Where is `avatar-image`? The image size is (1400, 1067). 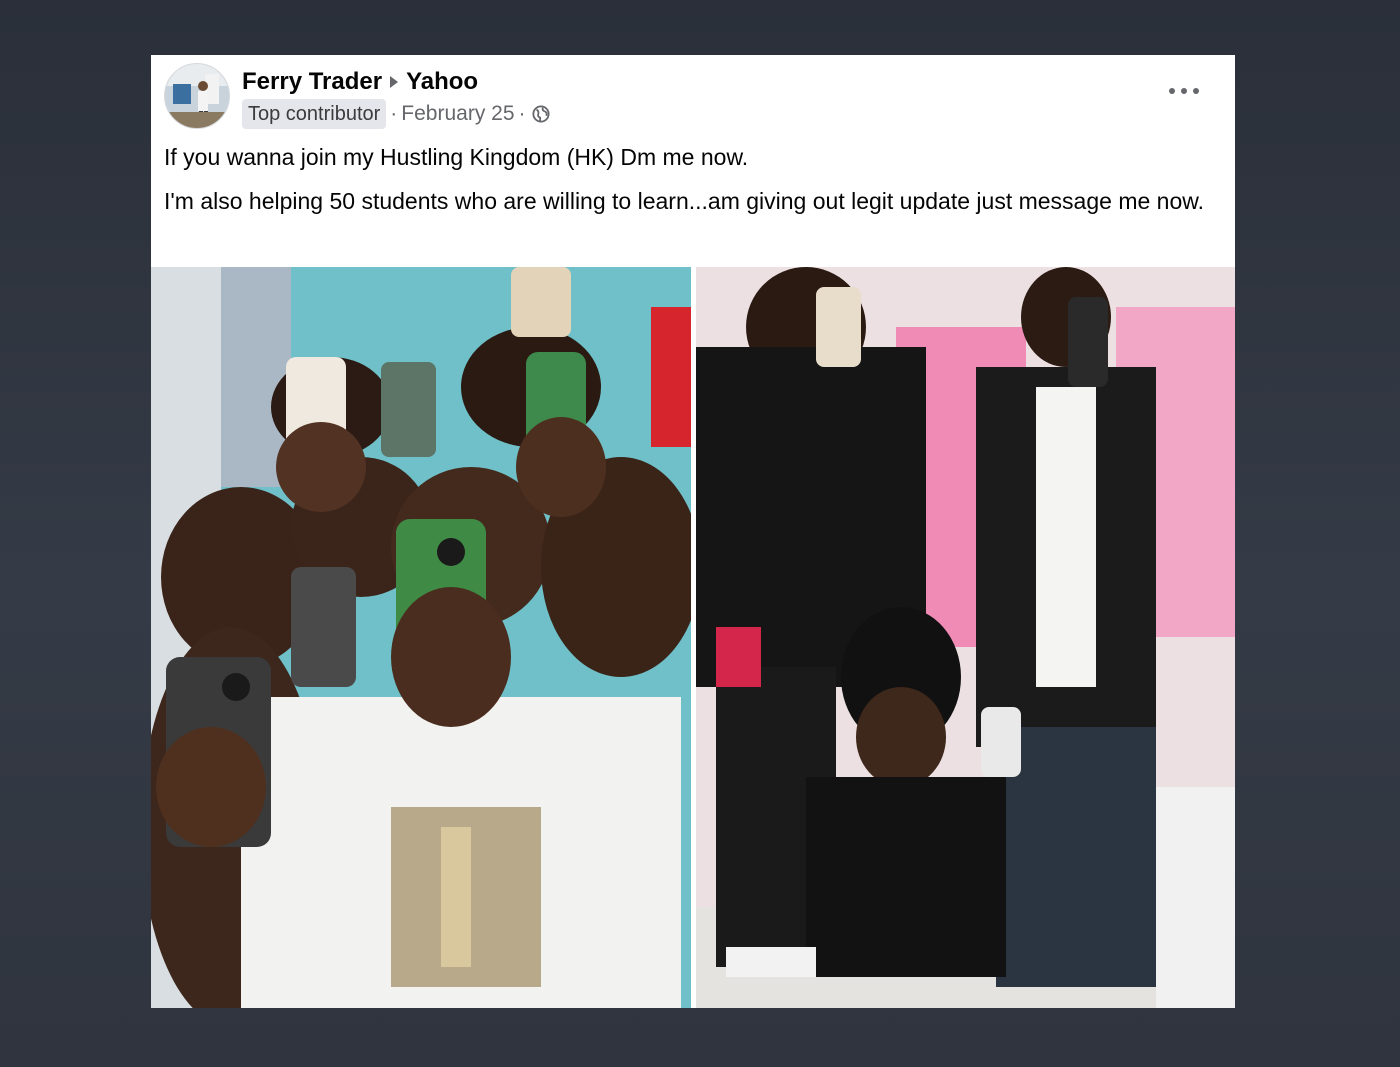
avatar-image is located at coordinates (197, 96).